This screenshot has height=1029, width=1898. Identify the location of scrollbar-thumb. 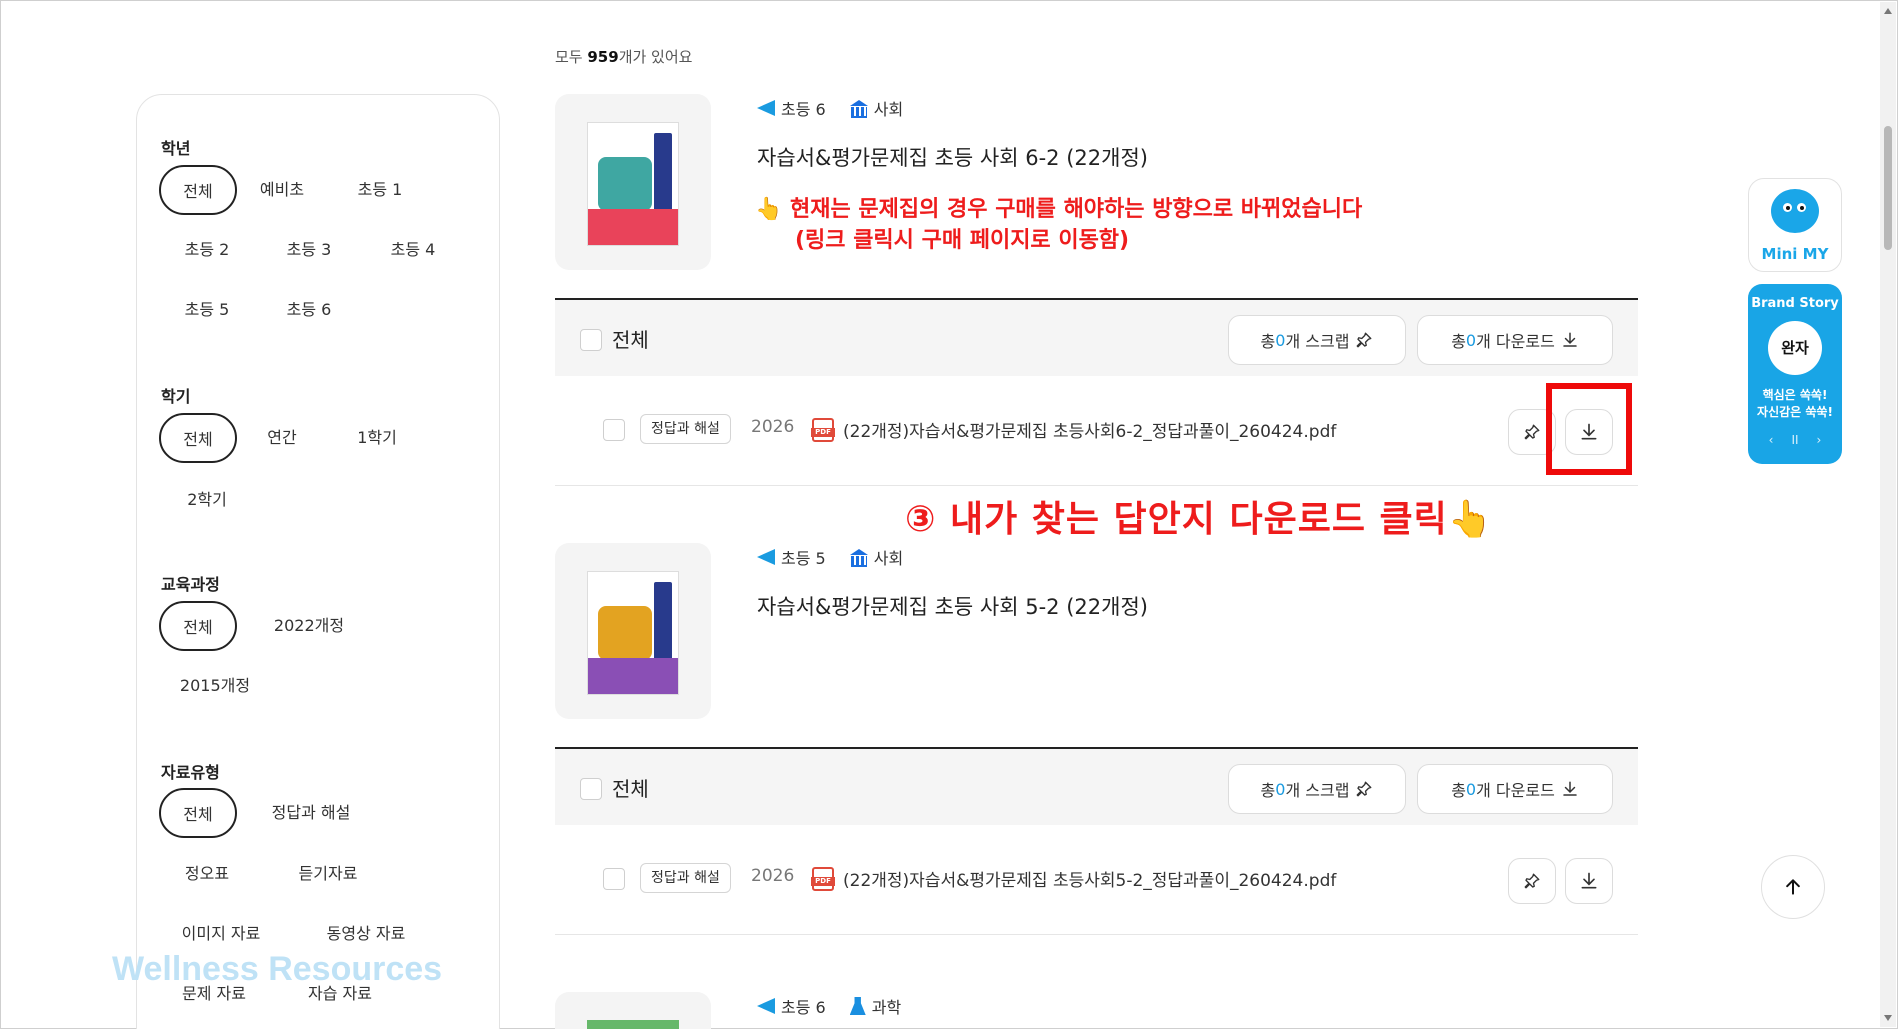
(1888, 188).